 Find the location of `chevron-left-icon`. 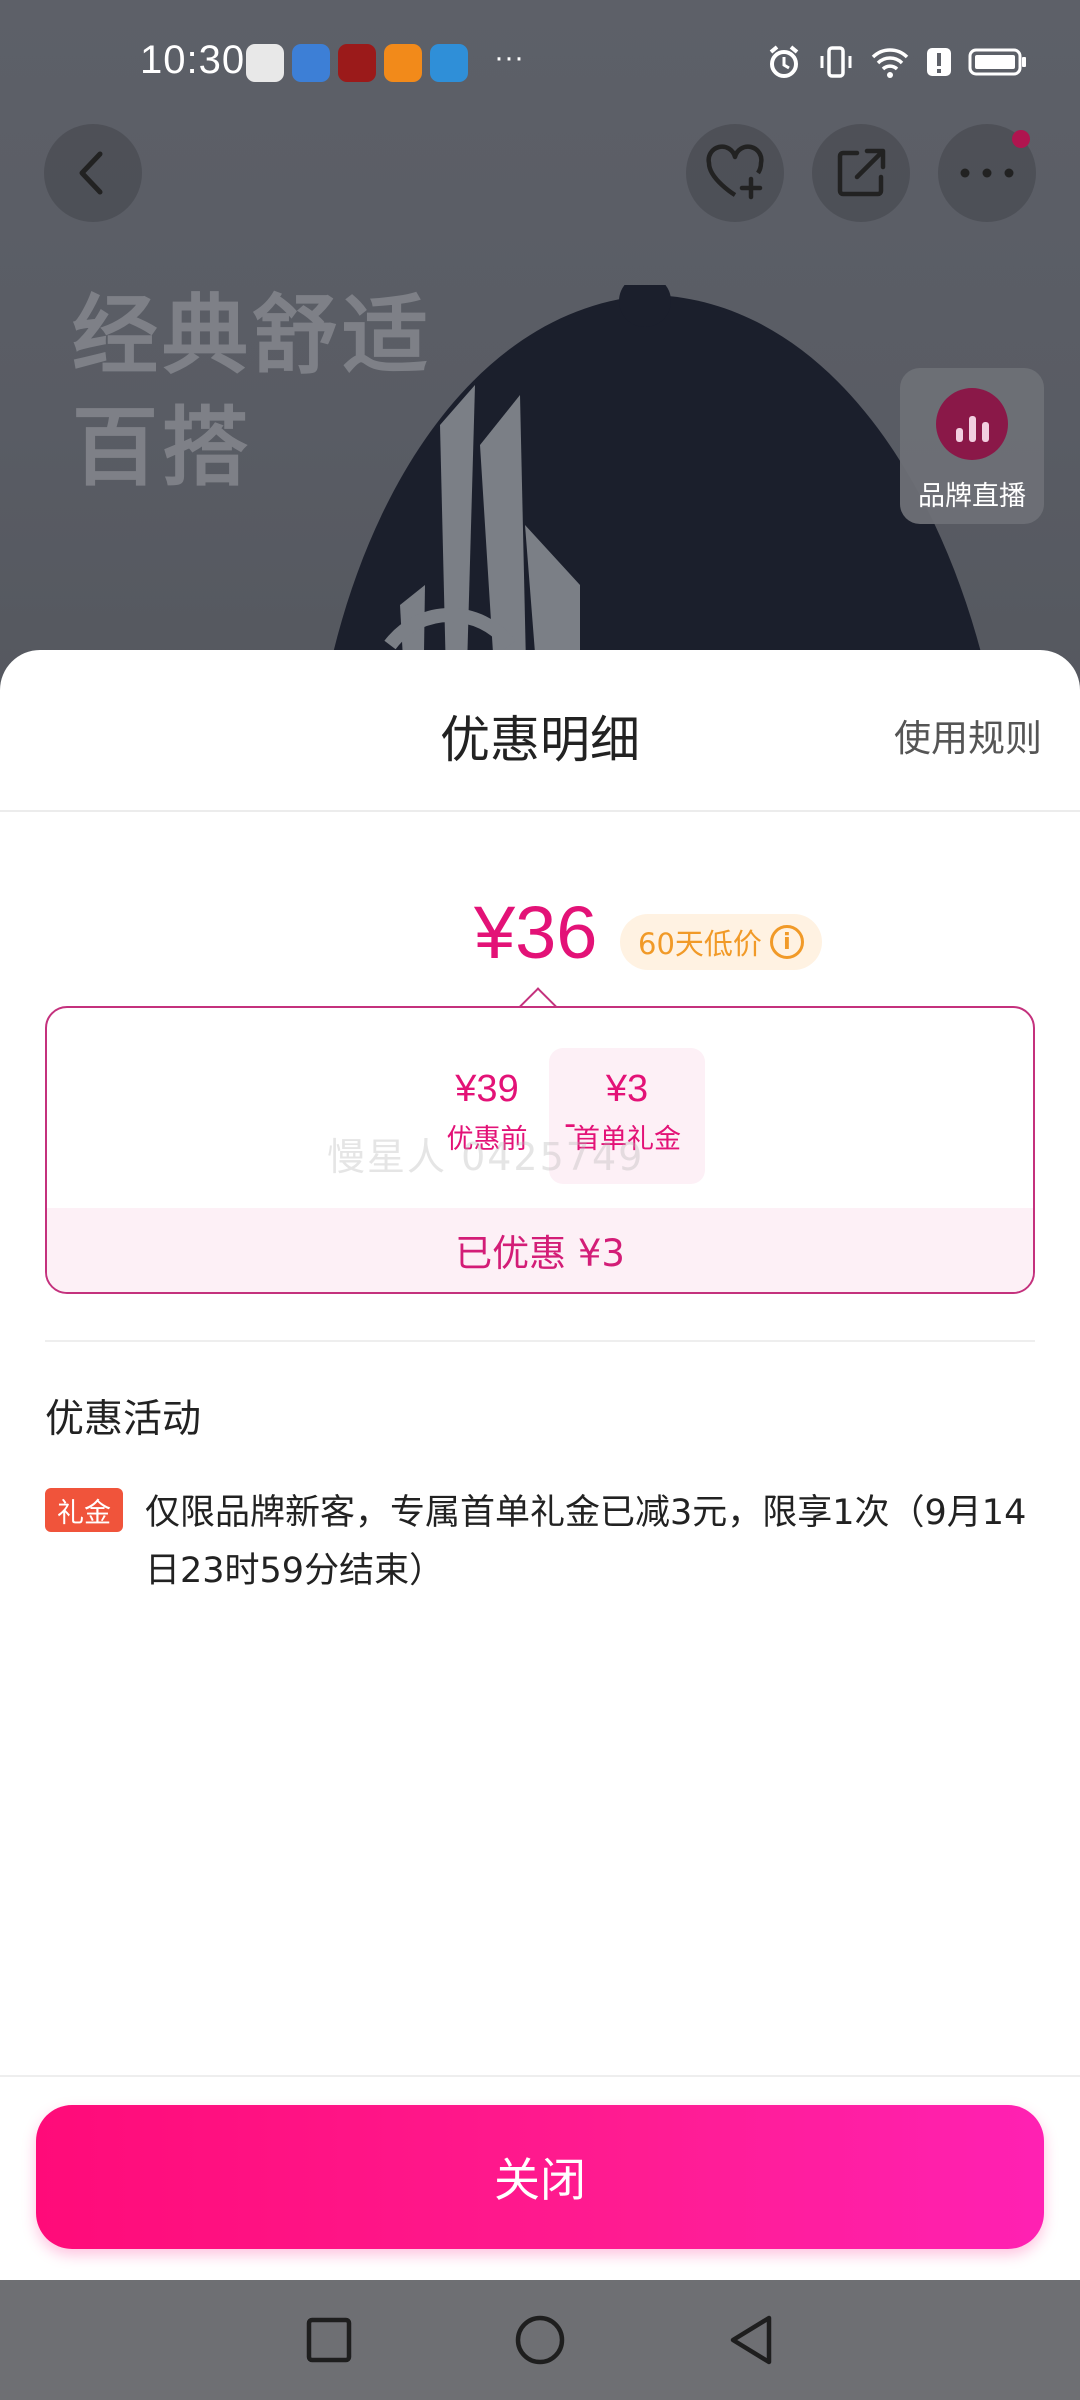

chevron-left-icon is located at coordinates (91, 173).